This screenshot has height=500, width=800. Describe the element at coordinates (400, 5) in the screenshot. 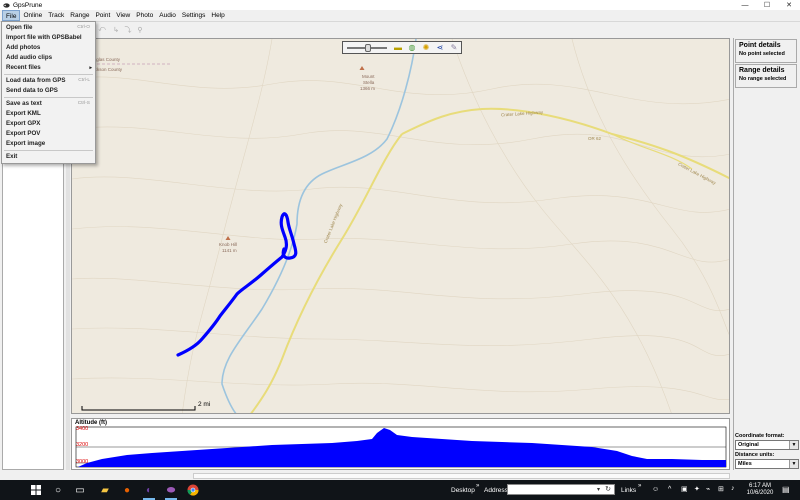

I see `title-bar: GpsPrune — ☐ ✕` at that location.